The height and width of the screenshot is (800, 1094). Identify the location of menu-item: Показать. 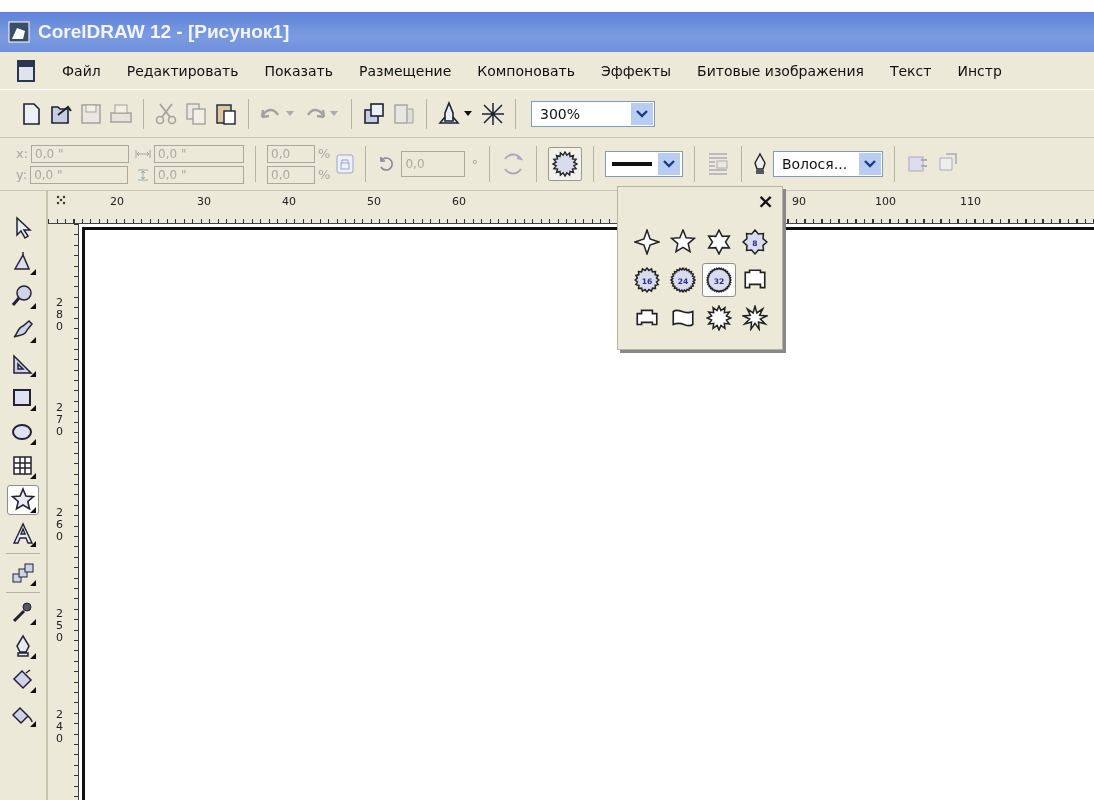
(298, 70).